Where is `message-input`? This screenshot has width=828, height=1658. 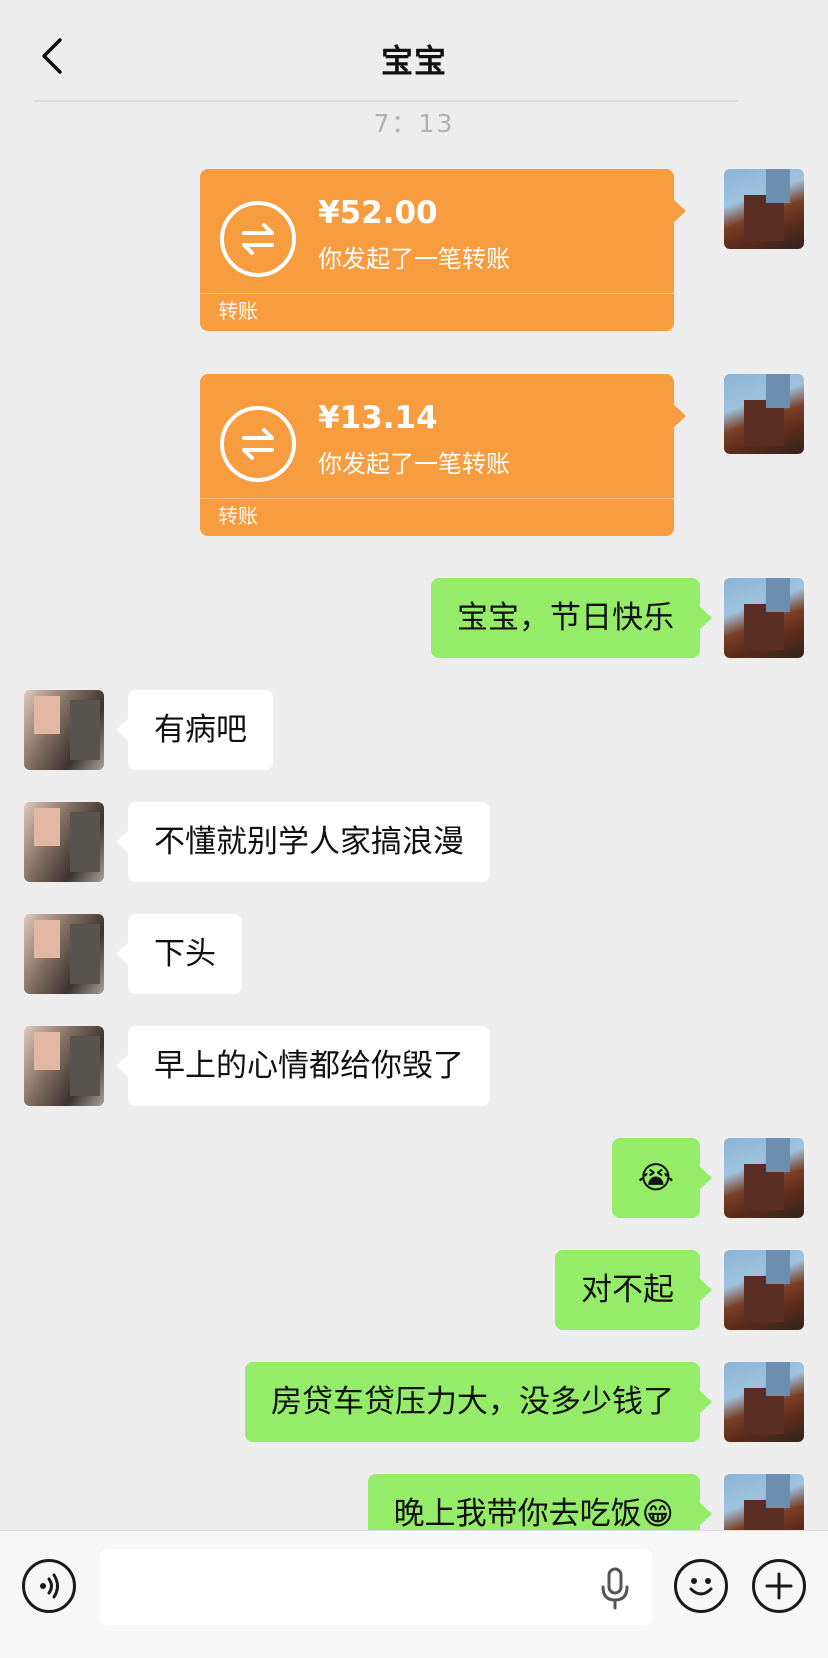 message-input is located at coordinates (376, 1587).